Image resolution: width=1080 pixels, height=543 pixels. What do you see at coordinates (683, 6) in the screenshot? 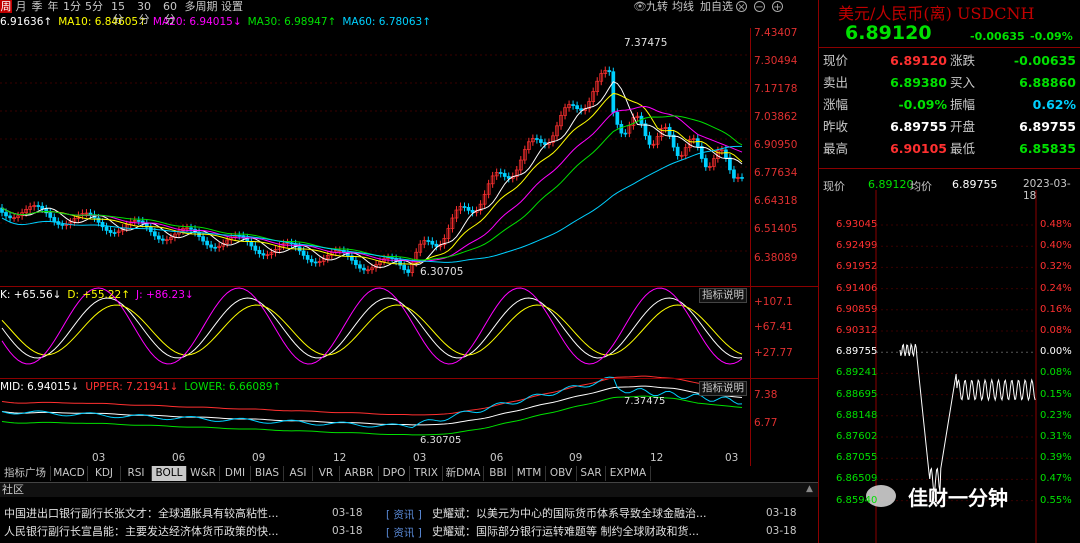
I see `ma-tab: 均线` at bounding box center [683, 6].